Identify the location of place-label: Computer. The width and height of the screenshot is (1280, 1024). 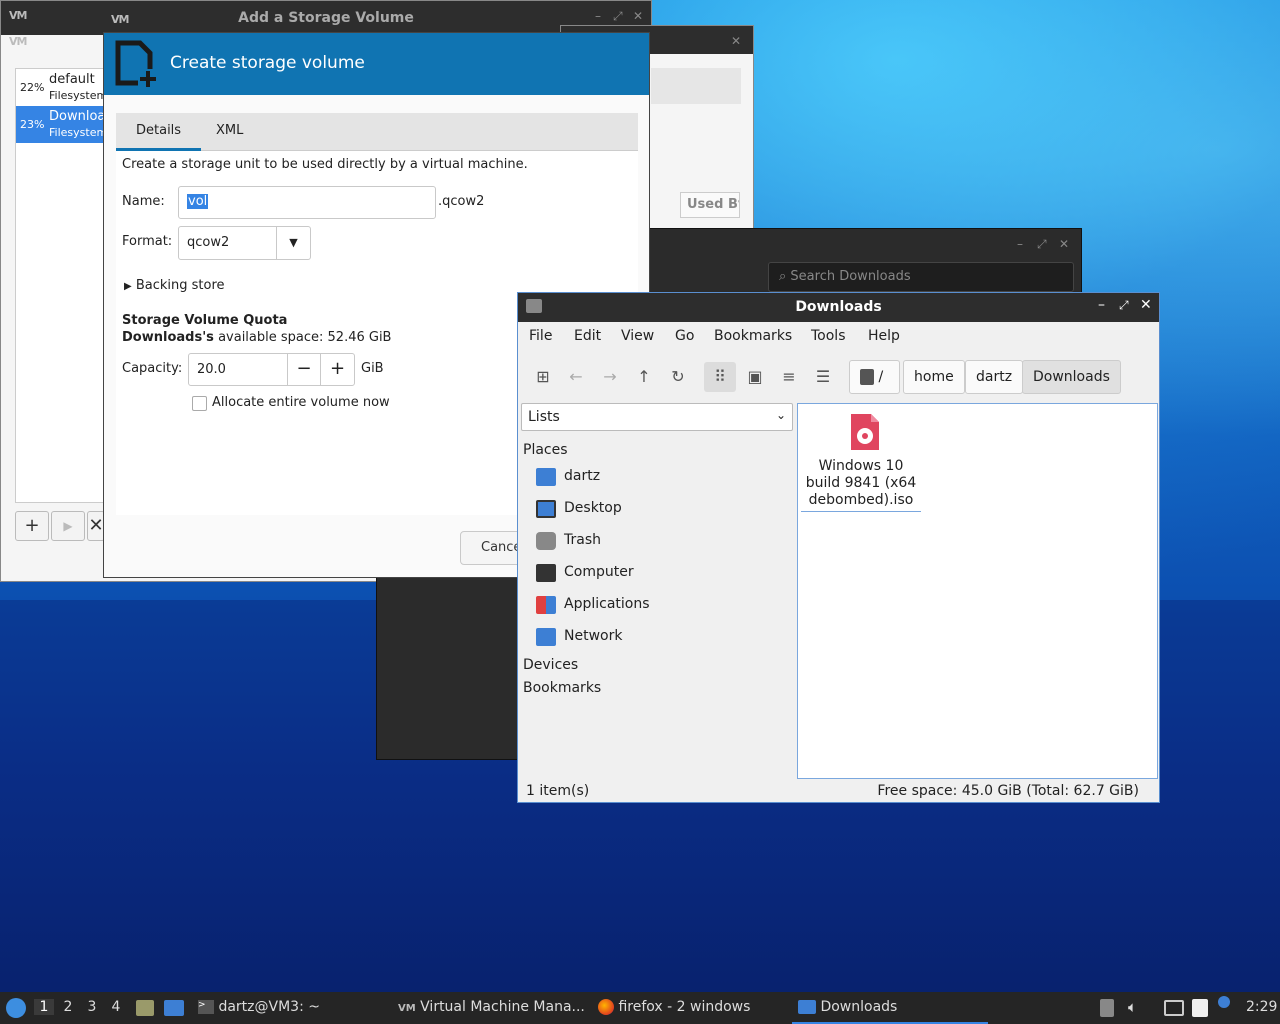
(599, 572).